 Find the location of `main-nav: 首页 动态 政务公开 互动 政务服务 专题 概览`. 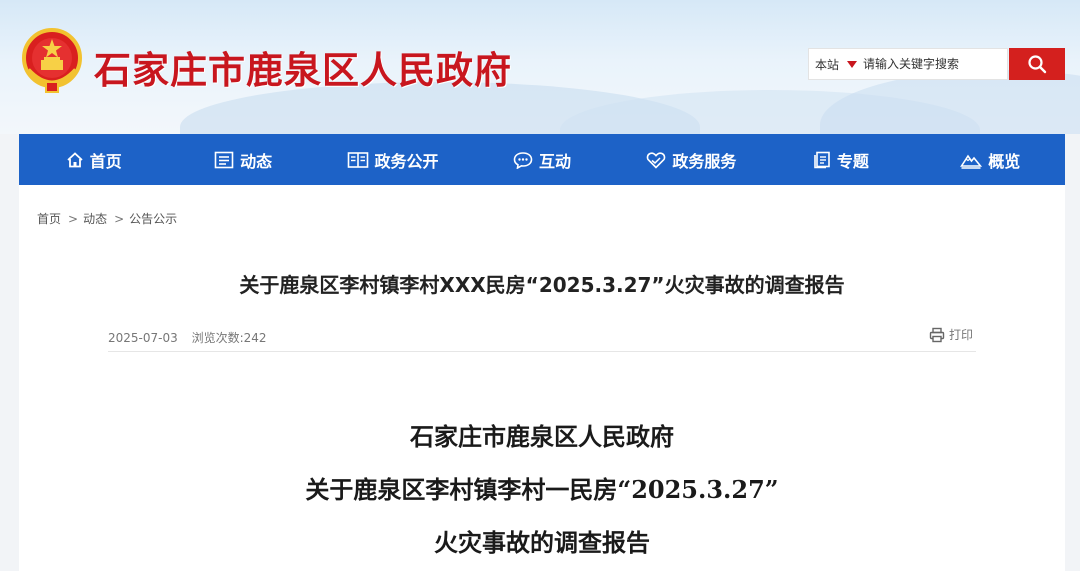

main-nav: 首页 动态 政务公开 互动 政务服务 专题 概览 is located at coordinates (542, 159).